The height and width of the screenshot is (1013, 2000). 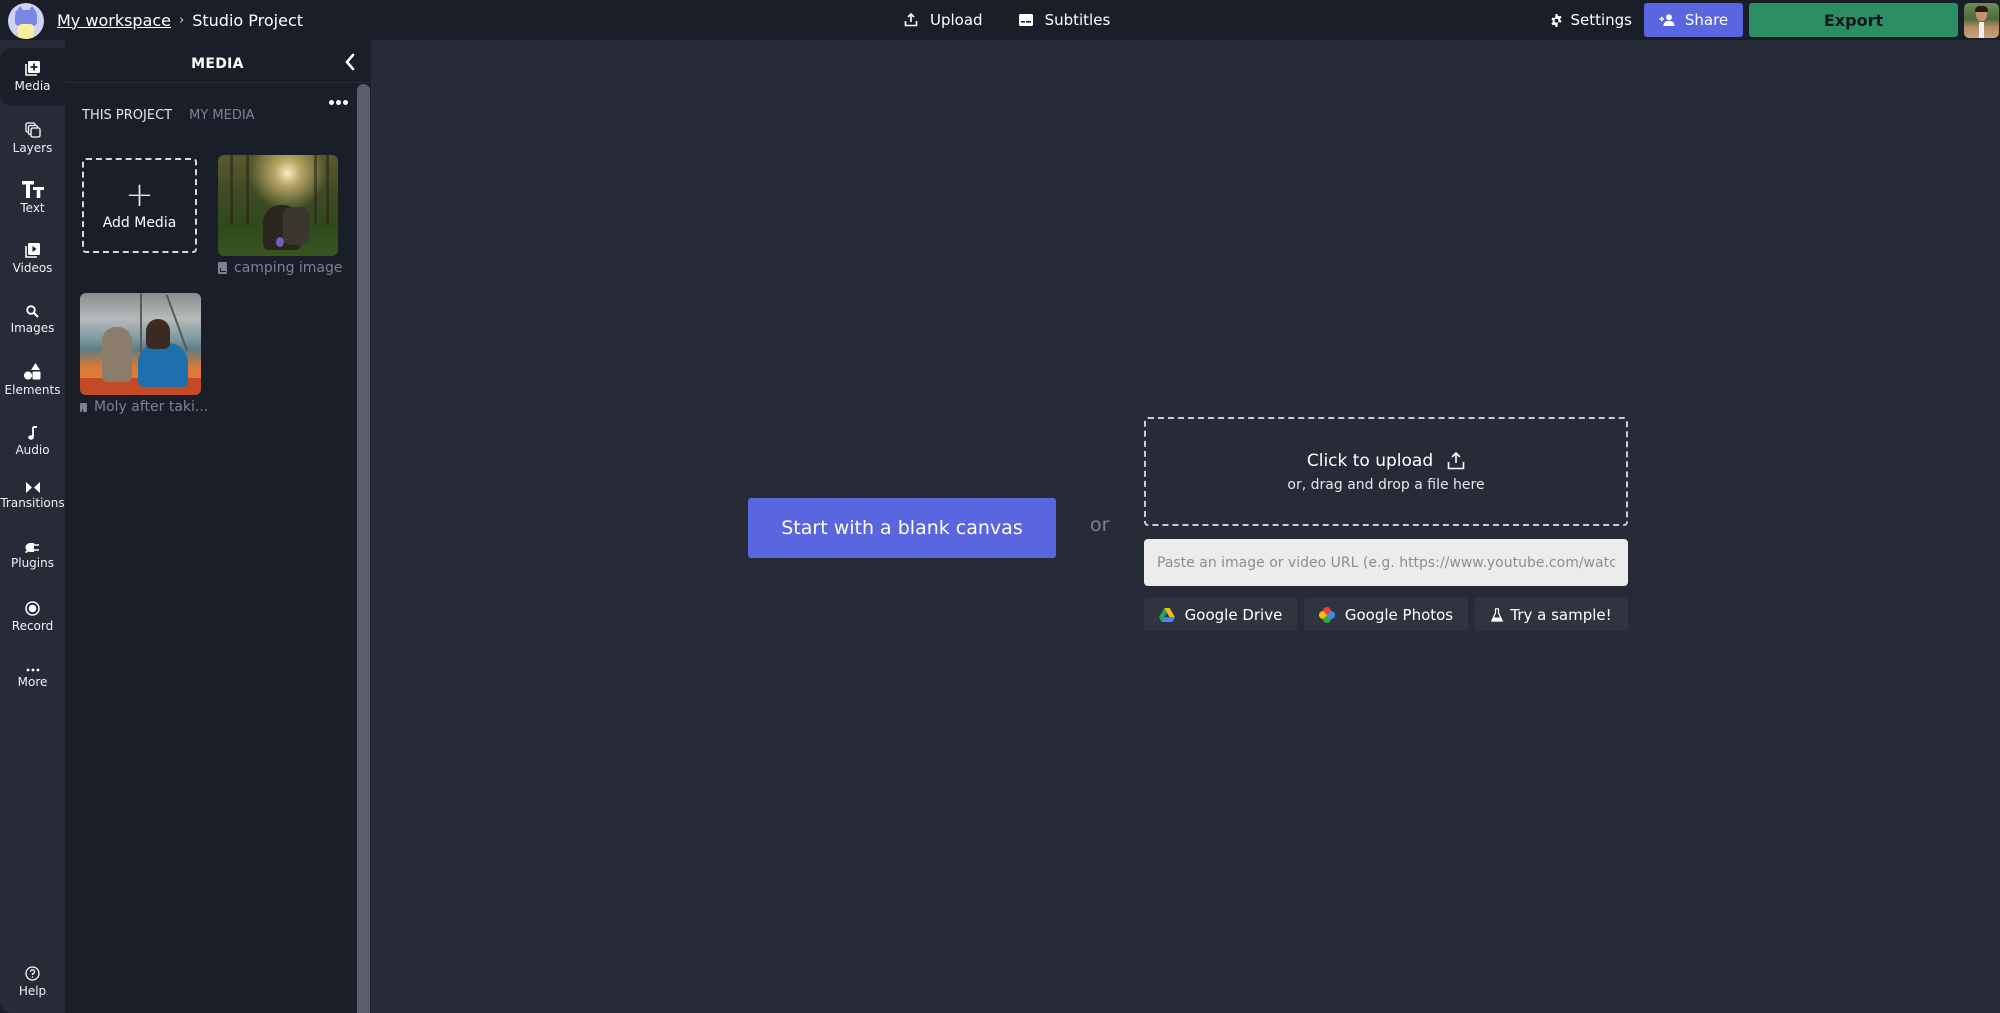 I want to click on google-drive-icon, so click(x=1166, y=614).